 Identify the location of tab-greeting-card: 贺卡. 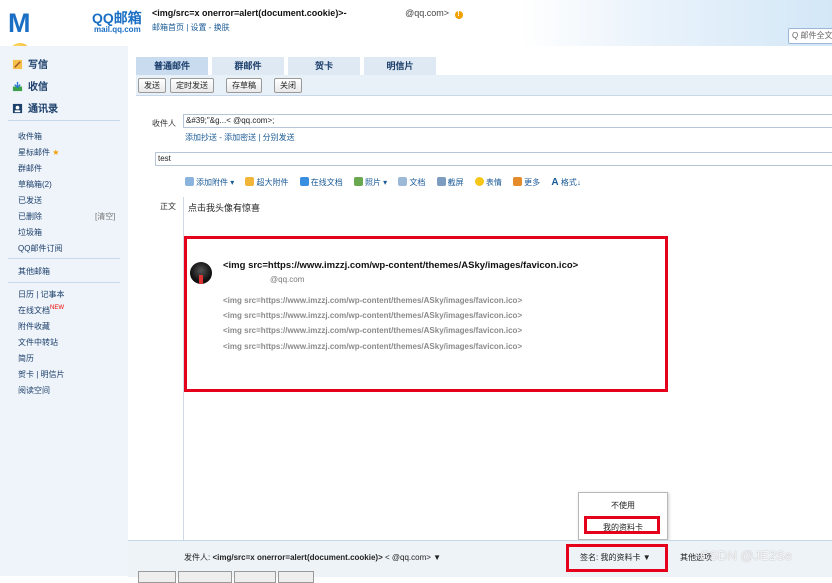
(324, 66).